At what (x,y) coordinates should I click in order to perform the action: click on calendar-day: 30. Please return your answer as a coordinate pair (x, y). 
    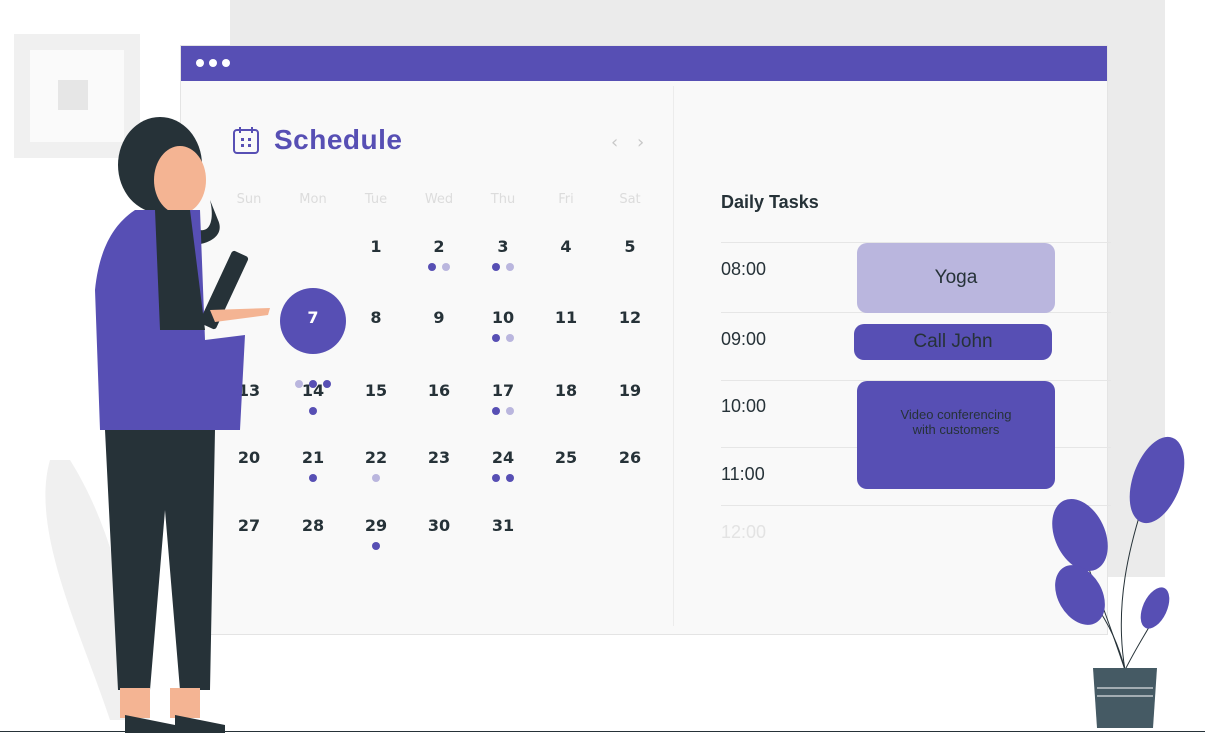
    Looking at the image, I should click on (439, 525).